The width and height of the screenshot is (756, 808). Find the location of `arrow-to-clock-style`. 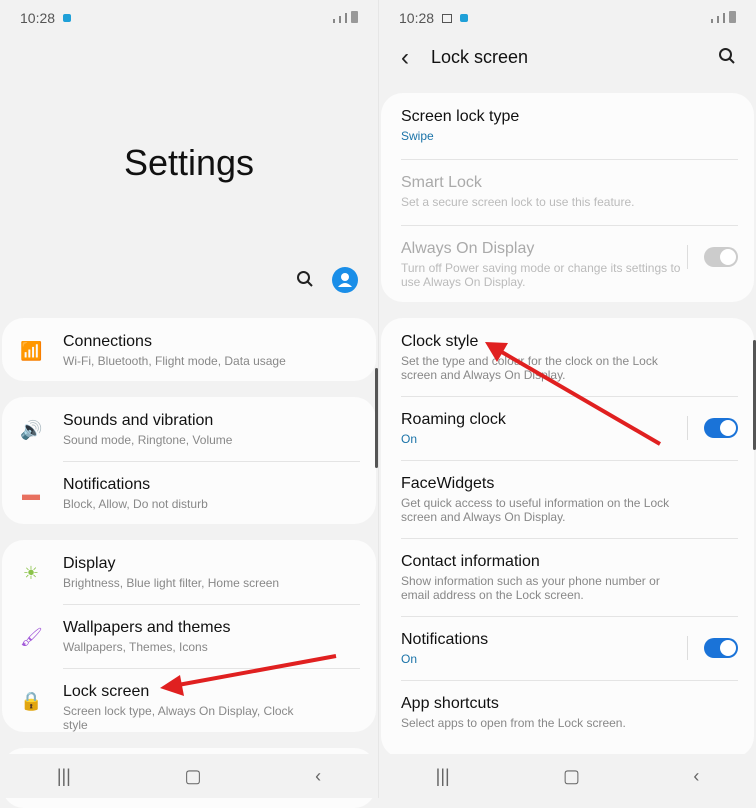

arrow-to-clock-style is located at coordinates (580, 397).